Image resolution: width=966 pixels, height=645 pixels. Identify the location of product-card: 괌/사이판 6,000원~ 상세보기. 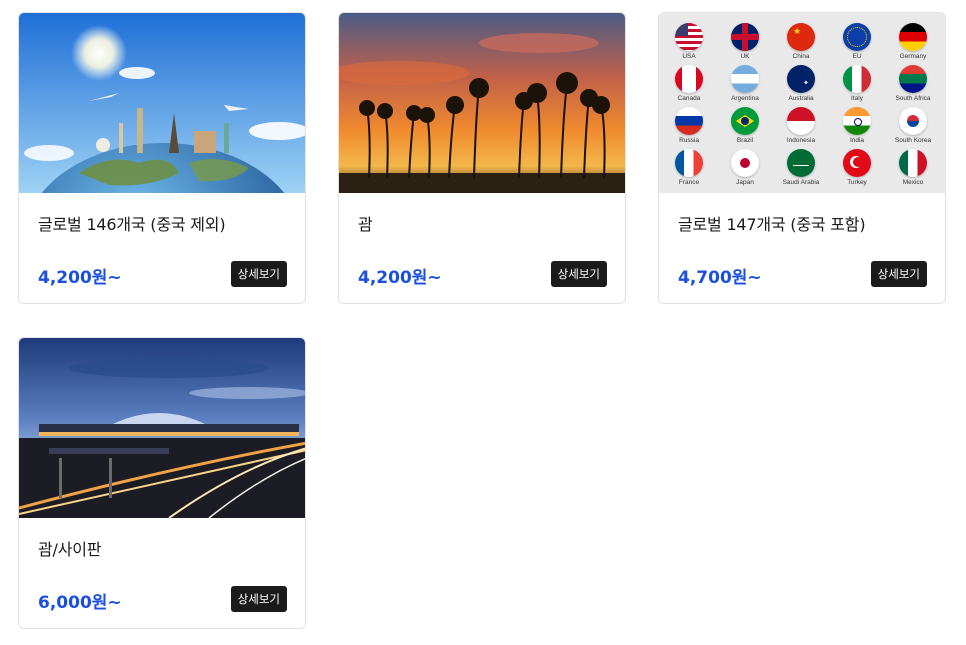
(162, 483).